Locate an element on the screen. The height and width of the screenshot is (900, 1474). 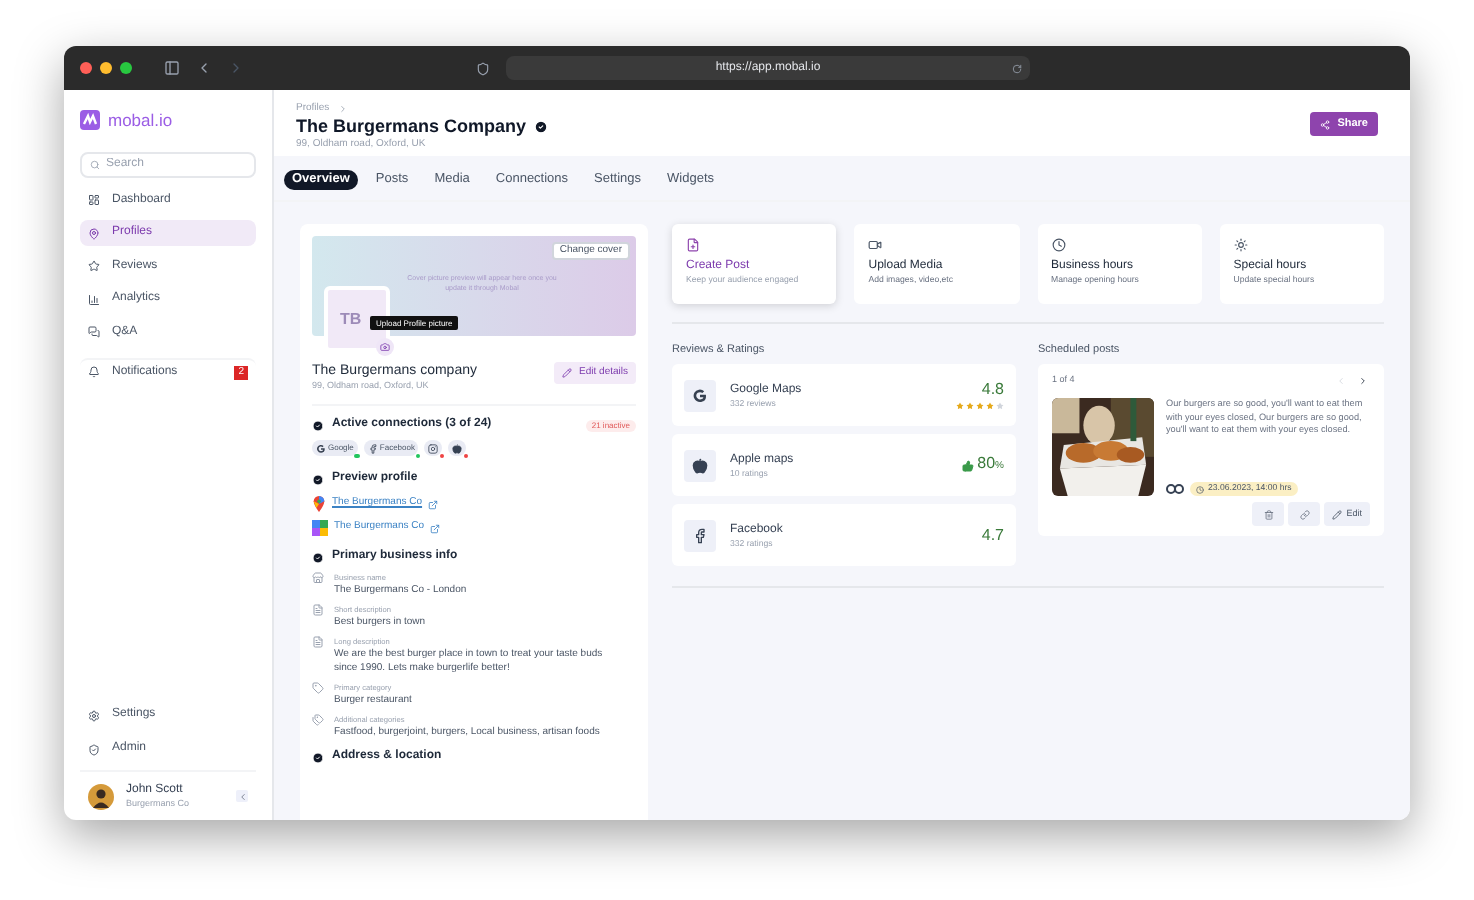
logo-text: mobal.io is located at coordinates (140, 121).